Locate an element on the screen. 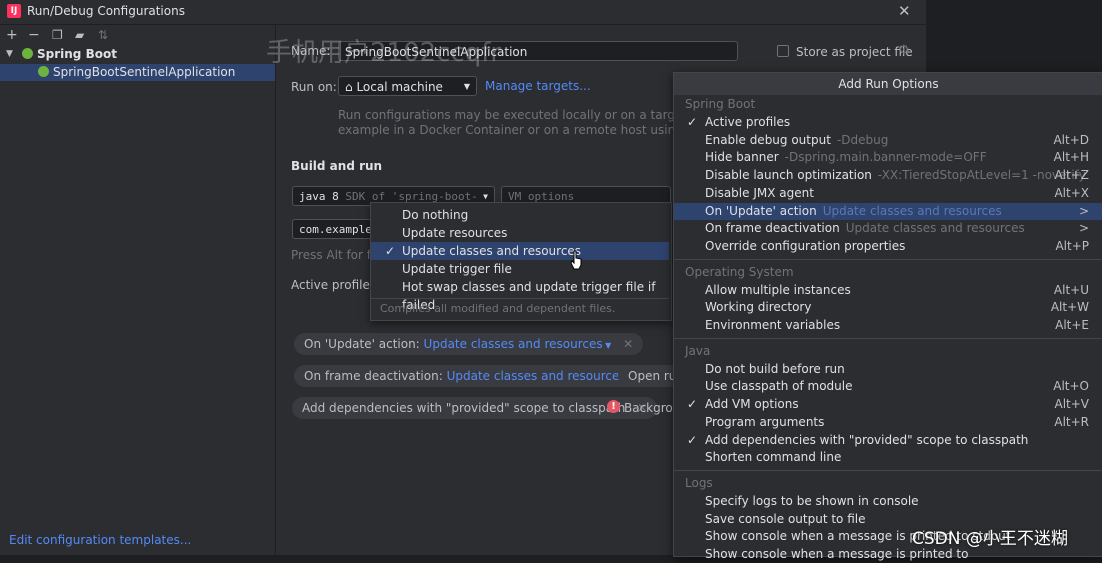  tree-item-label: SpringBootSentinelApplication is located at coordinates (144, 72).